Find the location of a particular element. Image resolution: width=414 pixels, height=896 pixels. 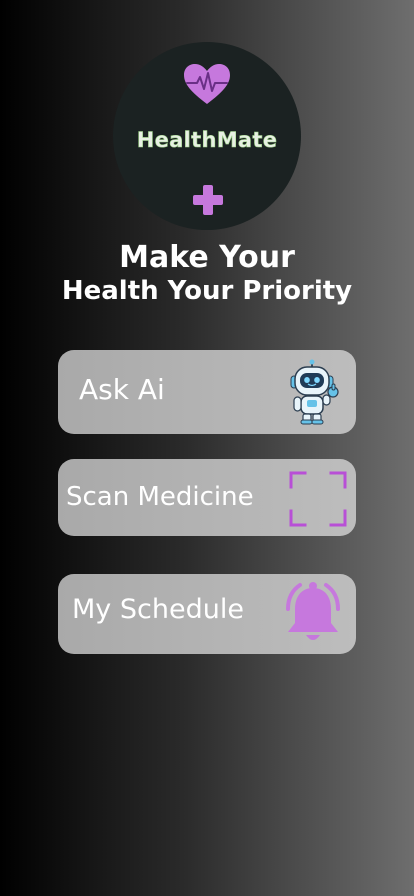

app-logo: HealthMate is located at coordinates (207, 136).